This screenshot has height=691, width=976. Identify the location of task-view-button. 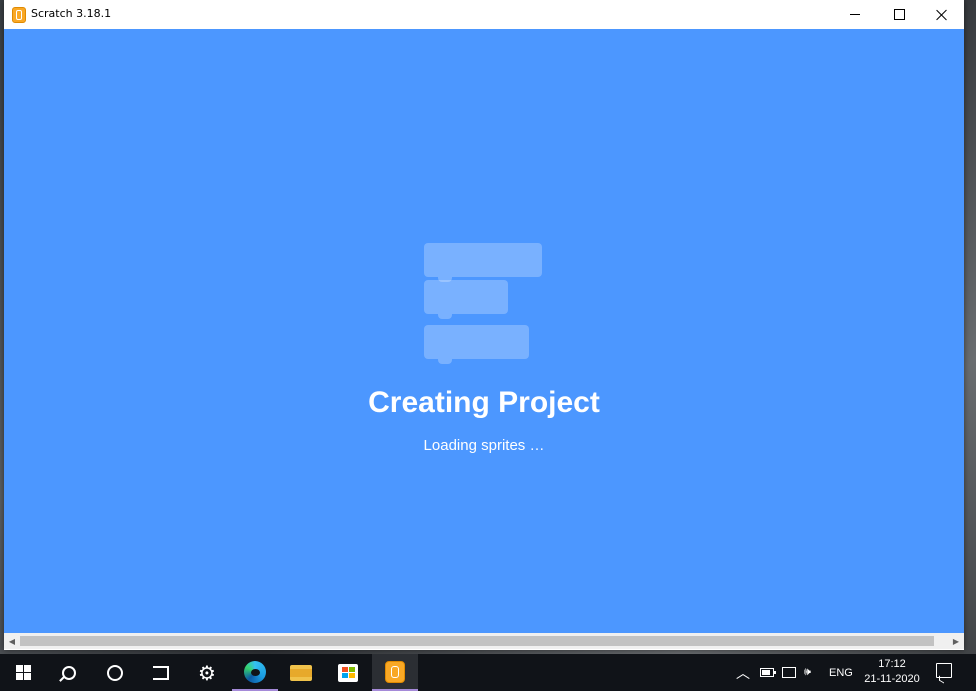
(161, 672).